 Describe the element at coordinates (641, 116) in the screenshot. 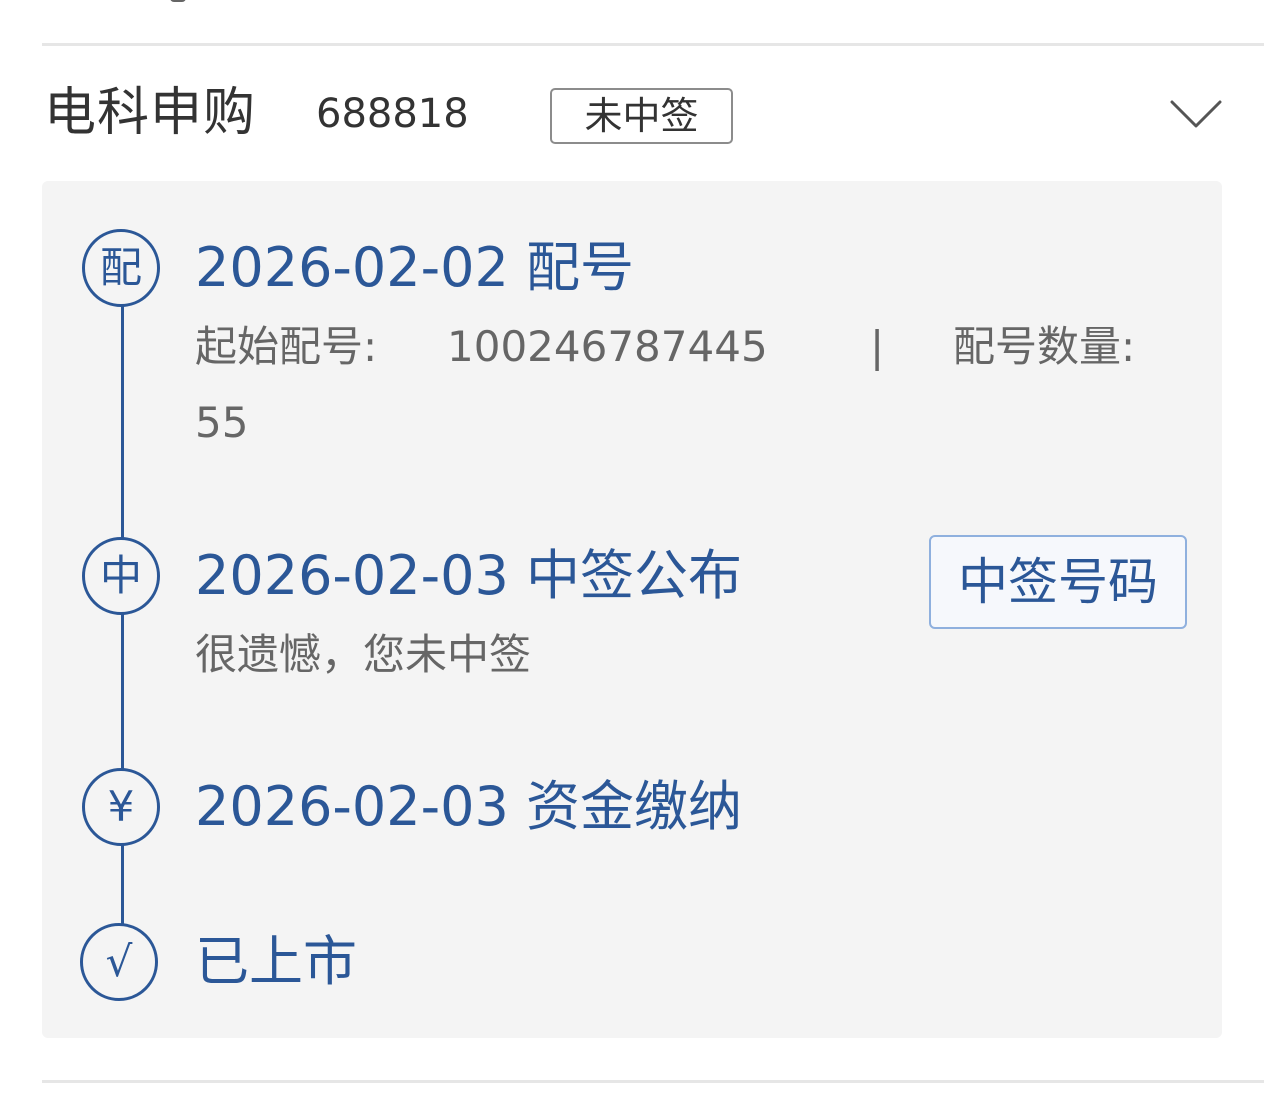

I see `status-badge: 未中签` at that location.